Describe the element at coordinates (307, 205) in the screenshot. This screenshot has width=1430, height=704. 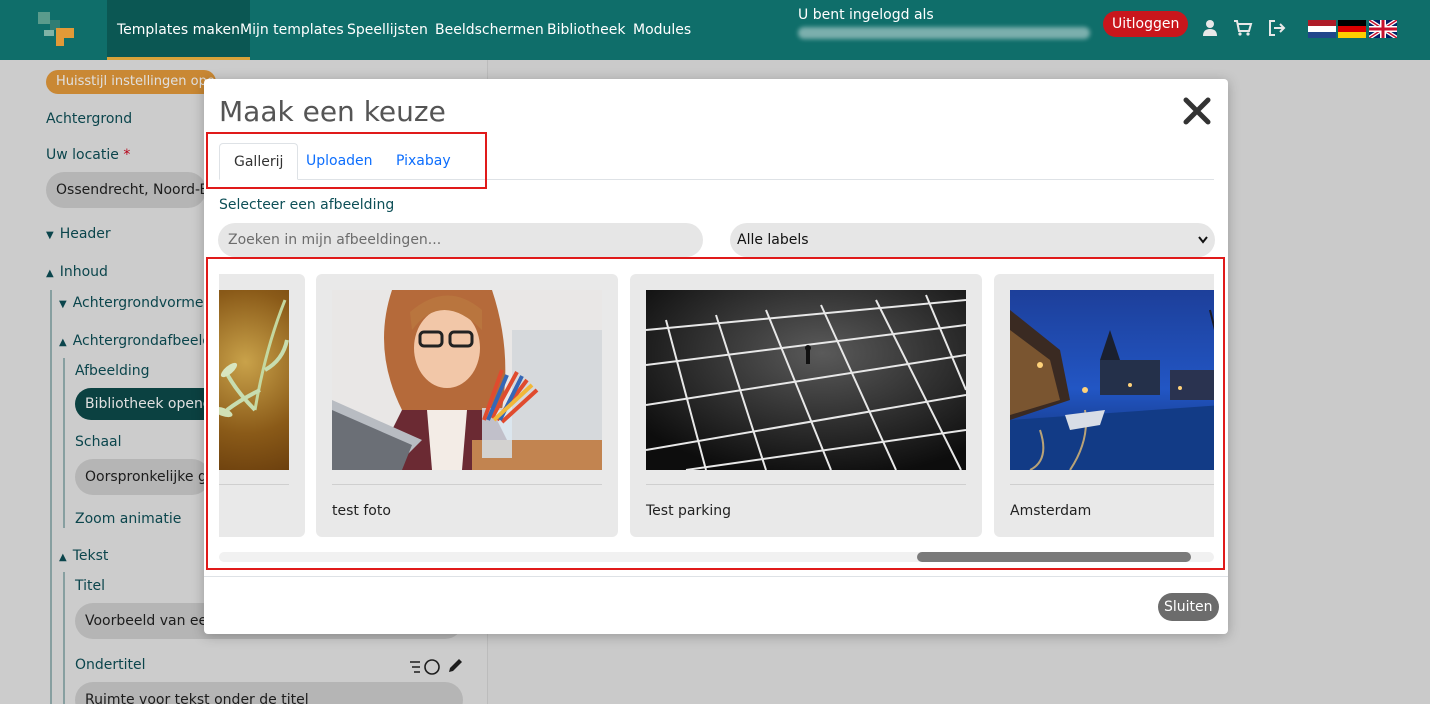
I see `select-image-label: Selecteer een afbeelding` at that location.